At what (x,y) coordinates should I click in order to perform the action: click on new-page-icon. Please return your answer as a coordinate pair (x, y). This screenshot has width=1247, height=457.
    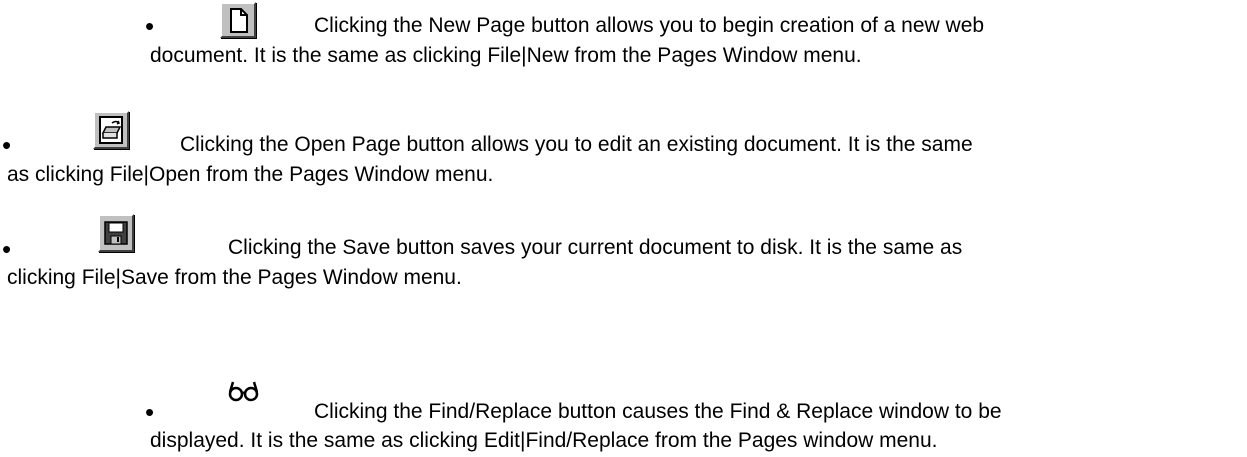
    Looking at the image, I should click on (238, 20).